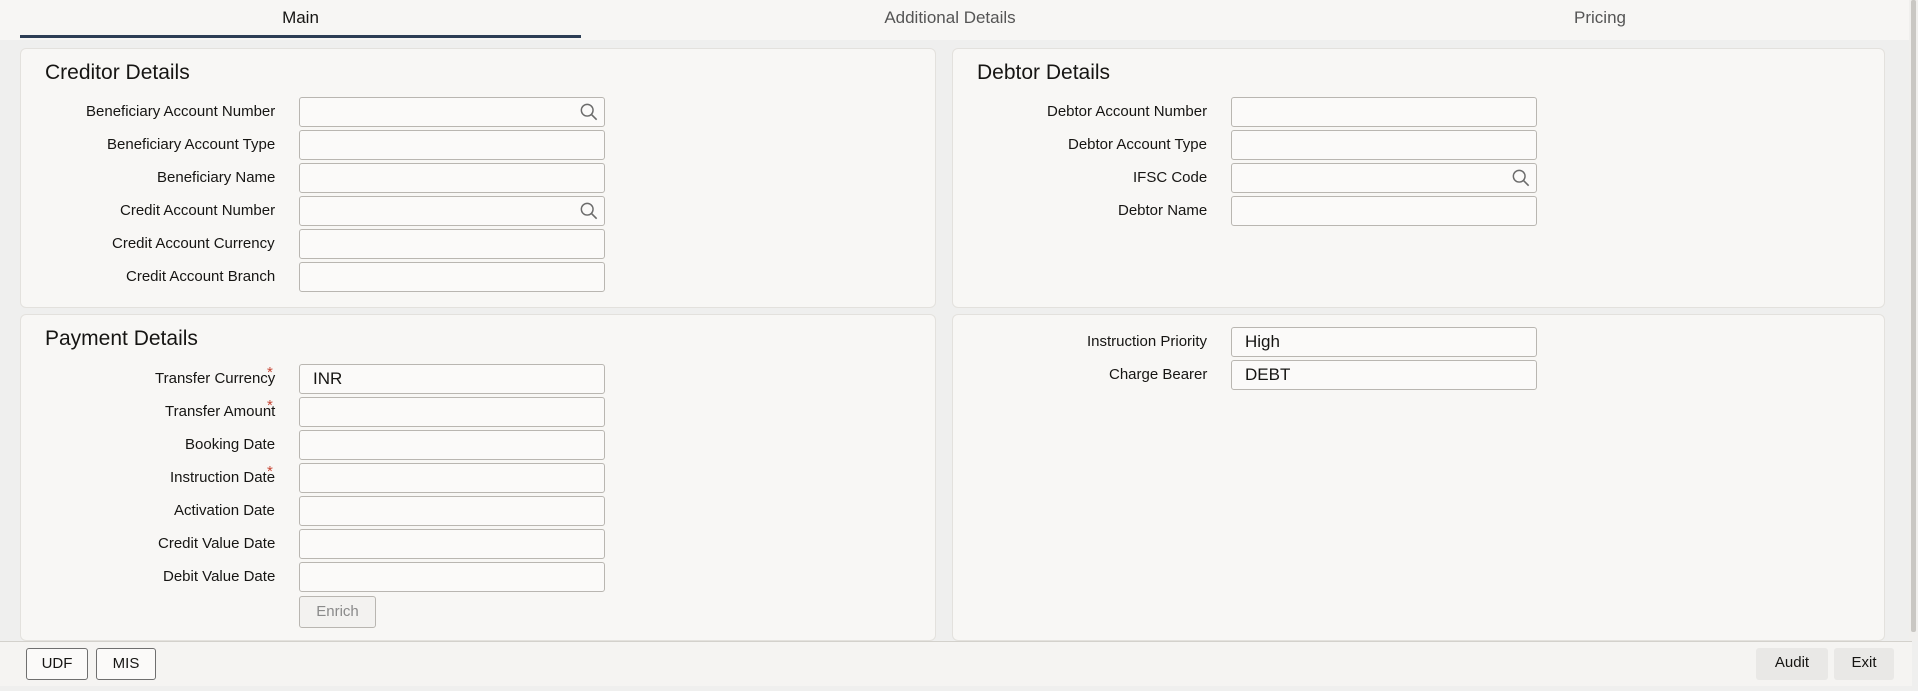 The width and height of the screenshot is (1918, 691). What do you see at coordinates (1384, 178) in the screenshot?
I see `ifsc-code-input` at bounding box center [1384, 178].